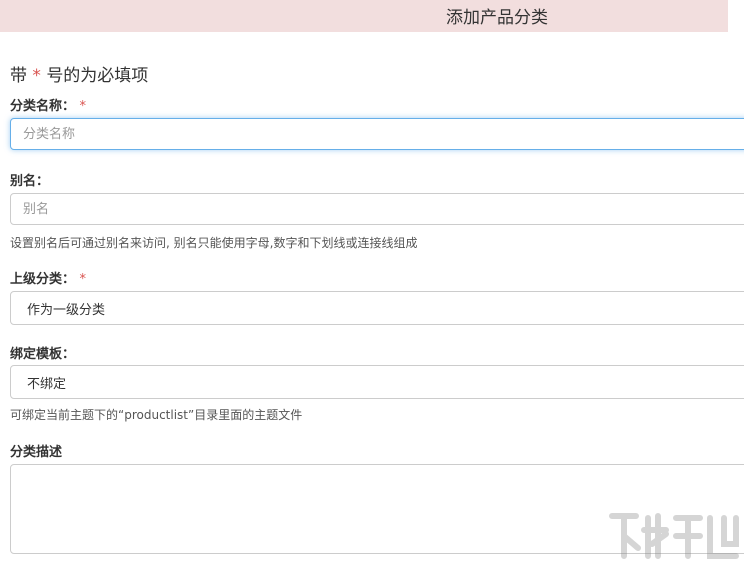 The height and width of the screenshot is (566, 744). I want to click on description-label-text: 分类描述, so click(36, 452).